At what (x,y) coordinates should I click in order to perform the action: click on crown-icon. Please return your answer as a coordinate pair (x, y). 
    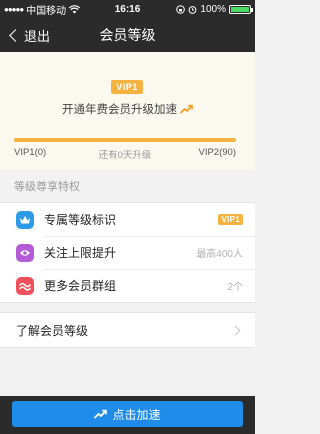
    Looking at the image, I should click on (25, 219).